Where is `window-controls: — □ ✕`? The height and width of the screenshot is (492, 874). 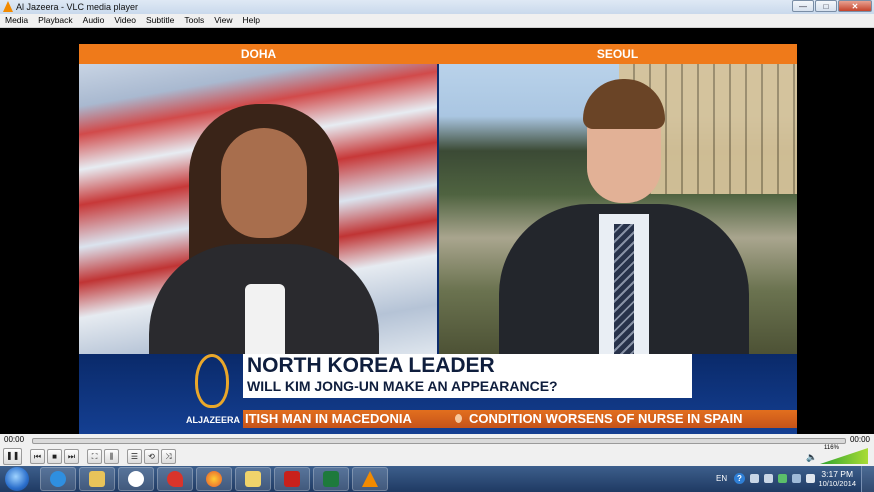
window-controls: — □ ✕ is located at coordinates (831, 6).